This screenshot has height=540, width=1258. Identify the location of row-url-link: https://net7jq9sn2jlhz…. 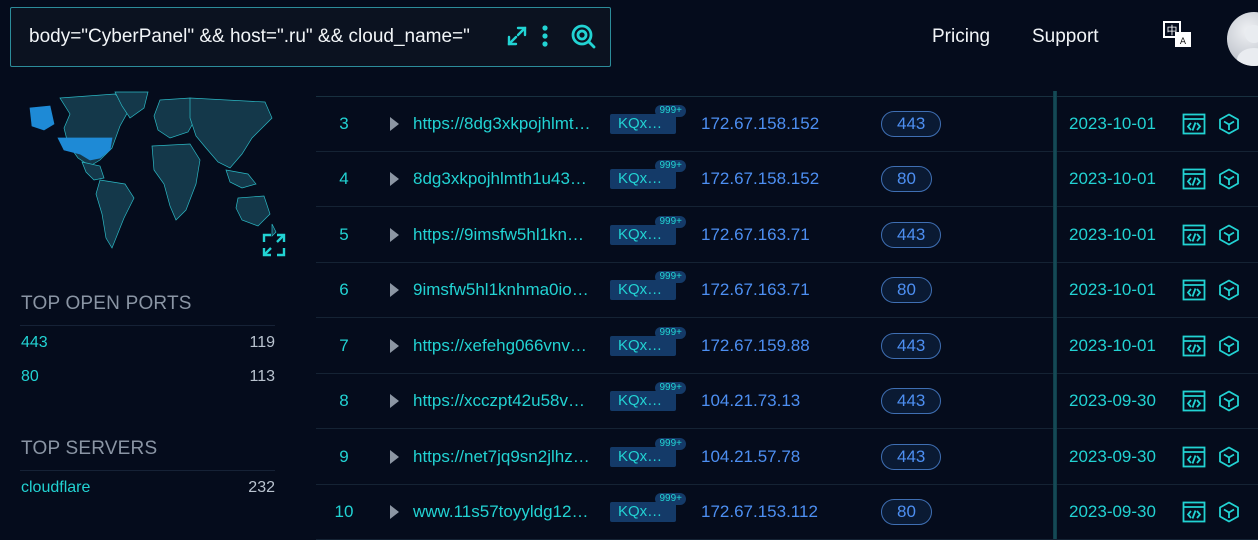
(503, 456).